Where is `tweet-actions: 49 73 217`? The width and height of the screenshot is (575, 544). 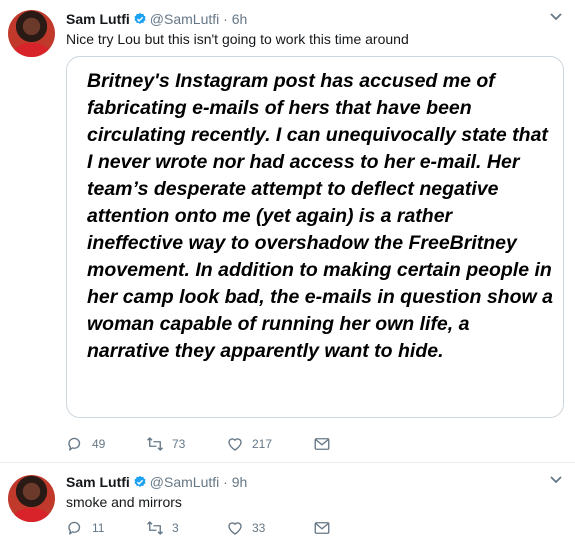
tweet-actions: 49 73 217 is located at coordinates (198, 444).